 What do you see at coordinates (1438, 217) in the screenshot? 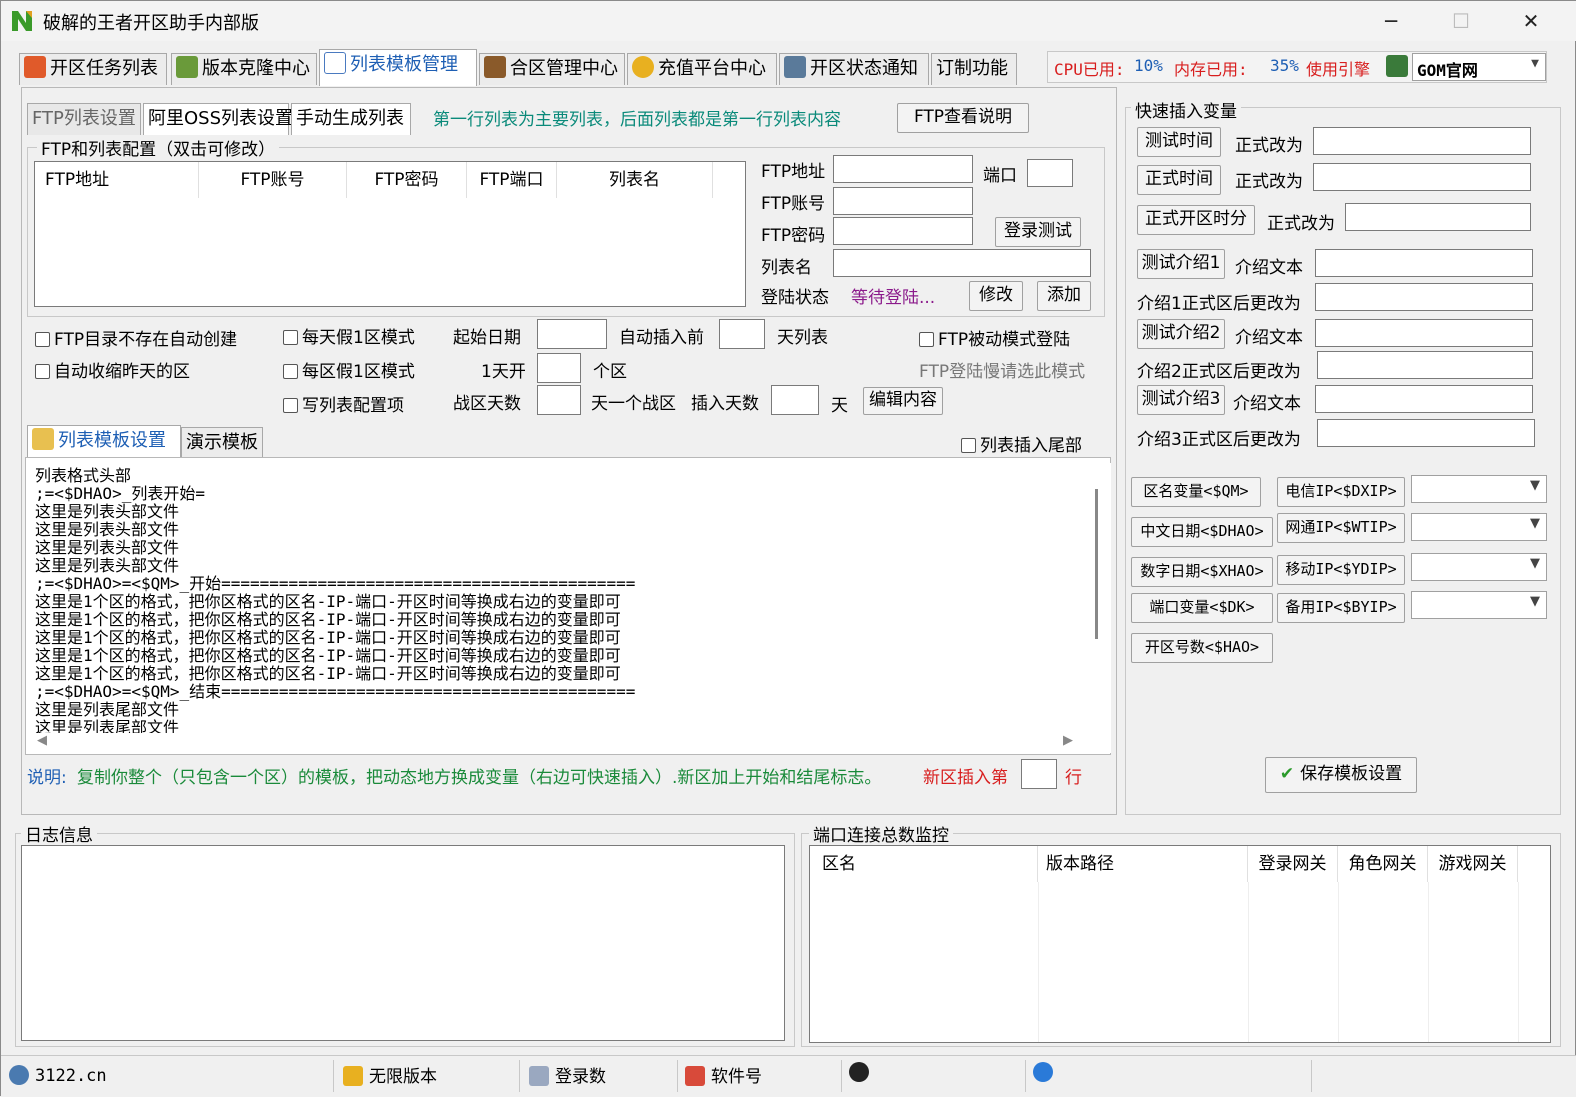
I see `formal-open-time-input` at bounding box center [1438, 217].